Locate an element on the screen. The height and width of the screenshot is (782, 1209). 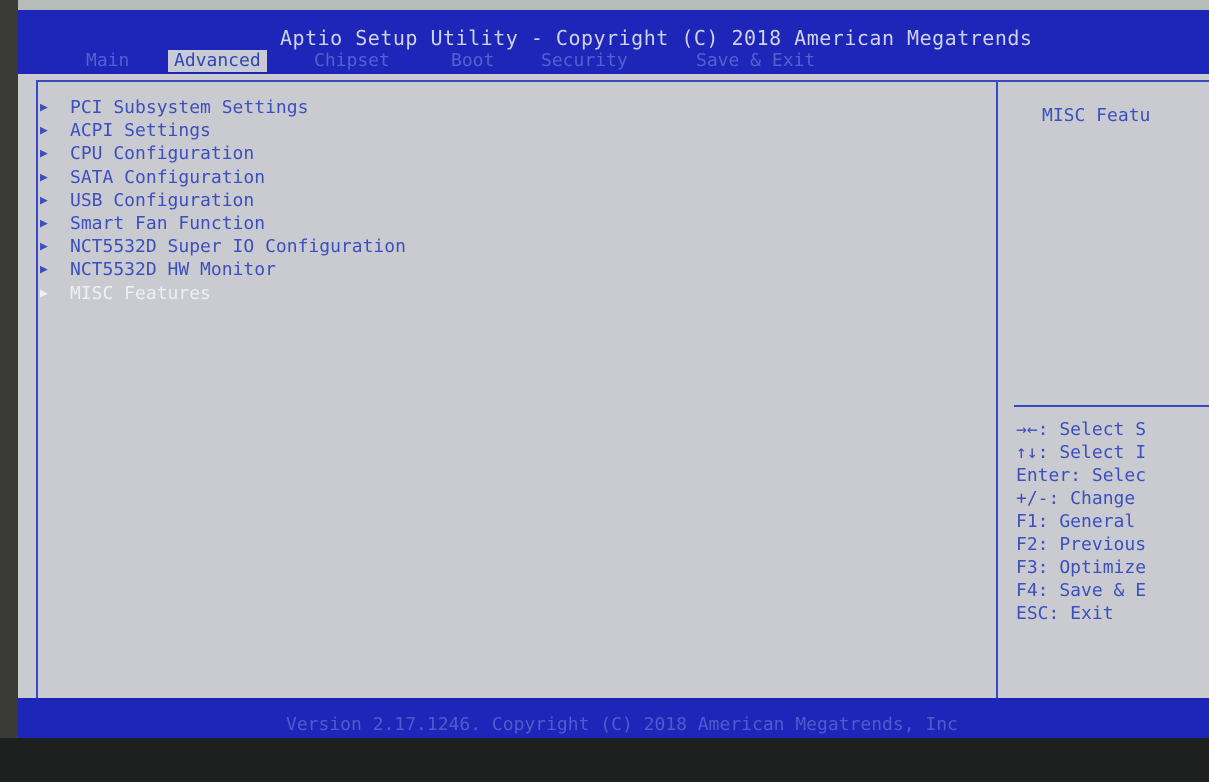
menu-item-label: SATA Configuration is located at coordinates (168, 177).